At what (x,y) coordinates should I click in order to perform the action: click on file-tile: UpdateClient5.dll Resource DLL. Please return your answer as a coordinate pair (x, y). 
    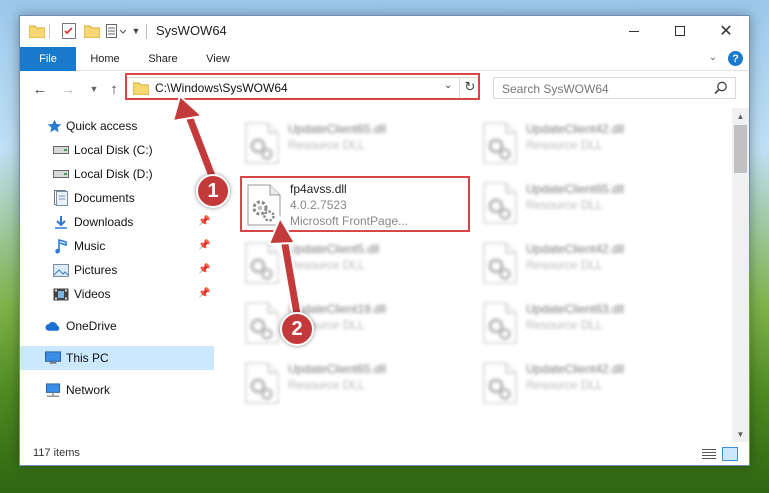
    Looking at the image, I should click on (355, 263).